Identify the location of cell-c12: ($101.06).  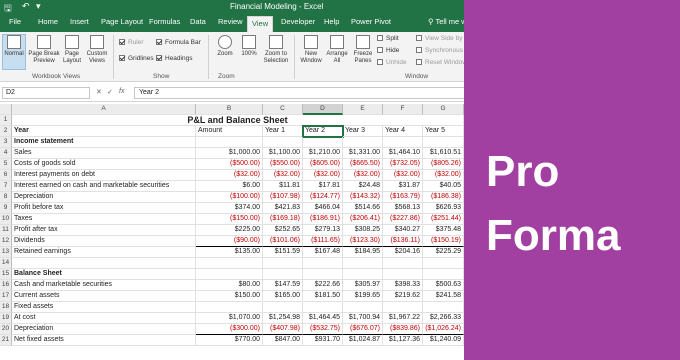
(283, 241).